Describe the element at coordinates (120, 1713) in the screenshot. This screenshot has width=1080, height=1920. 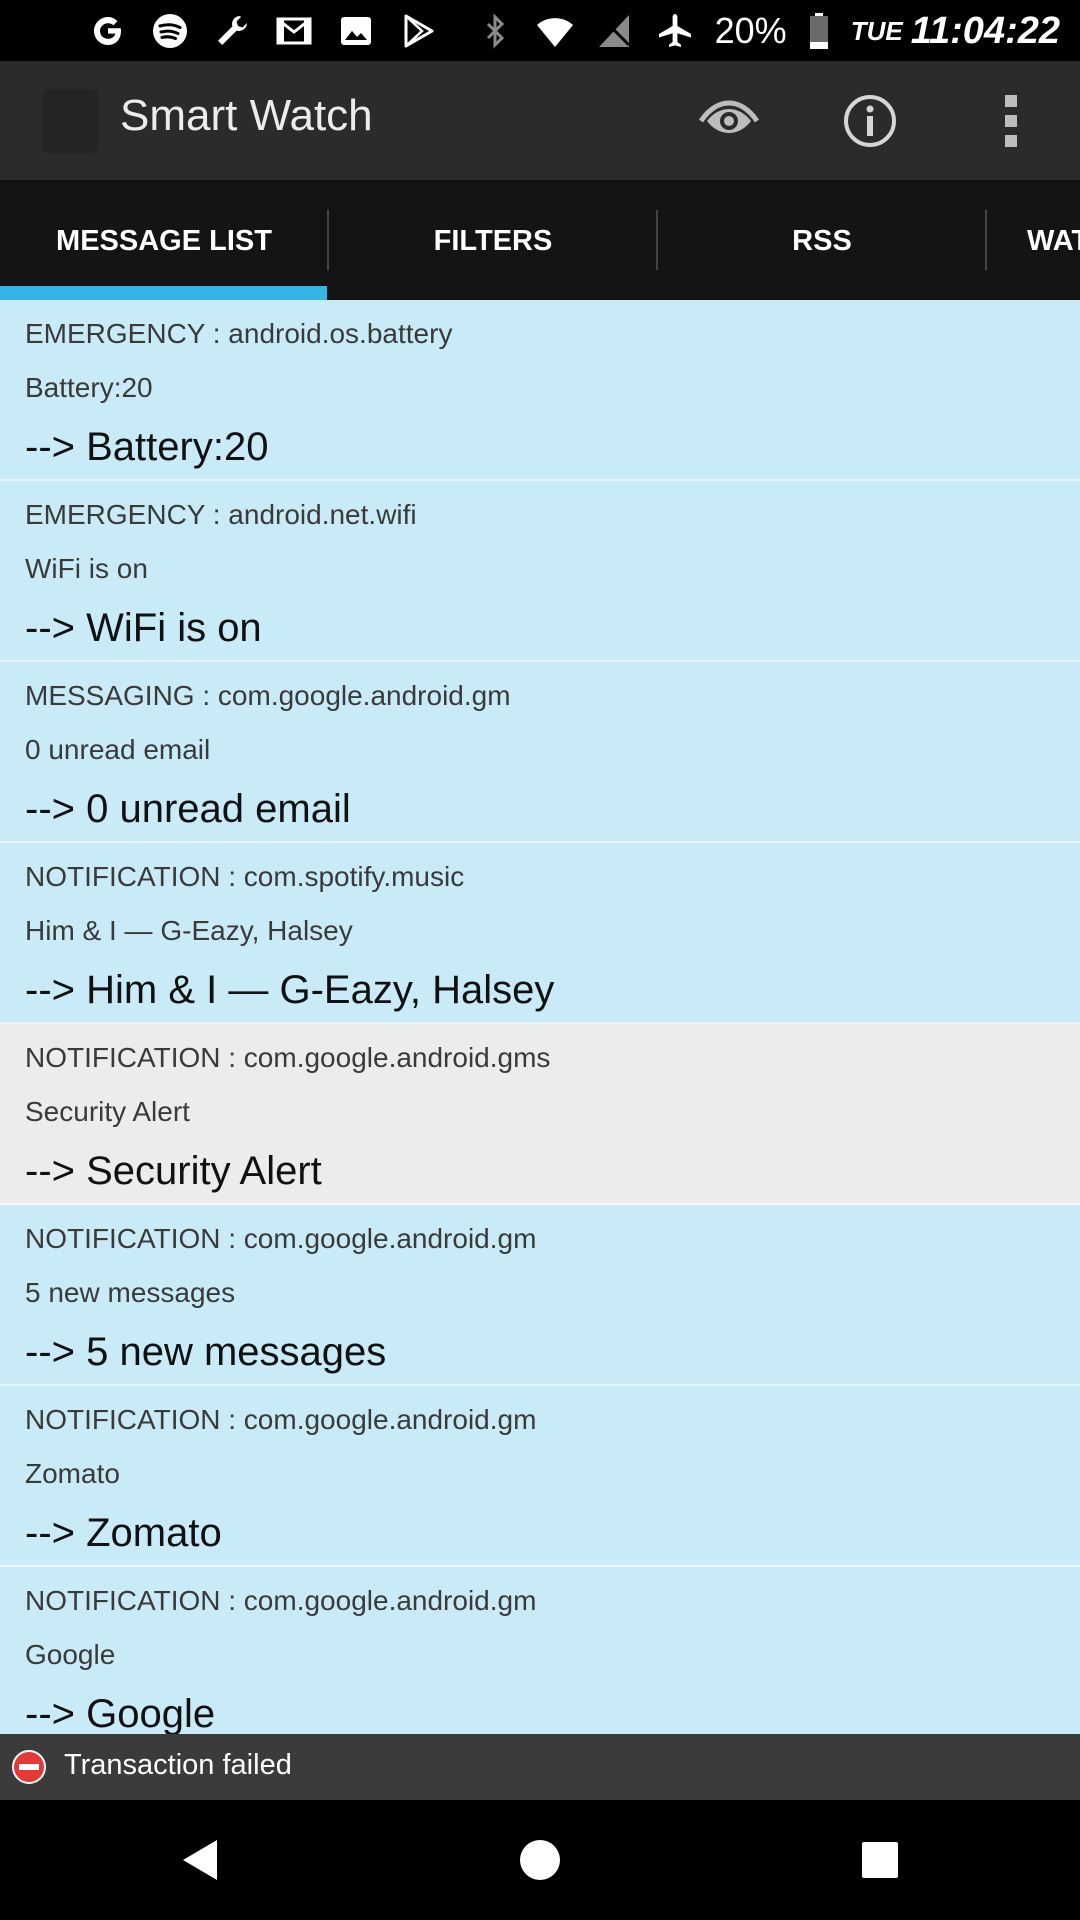
I see `message-forward: --> Google` at that location.